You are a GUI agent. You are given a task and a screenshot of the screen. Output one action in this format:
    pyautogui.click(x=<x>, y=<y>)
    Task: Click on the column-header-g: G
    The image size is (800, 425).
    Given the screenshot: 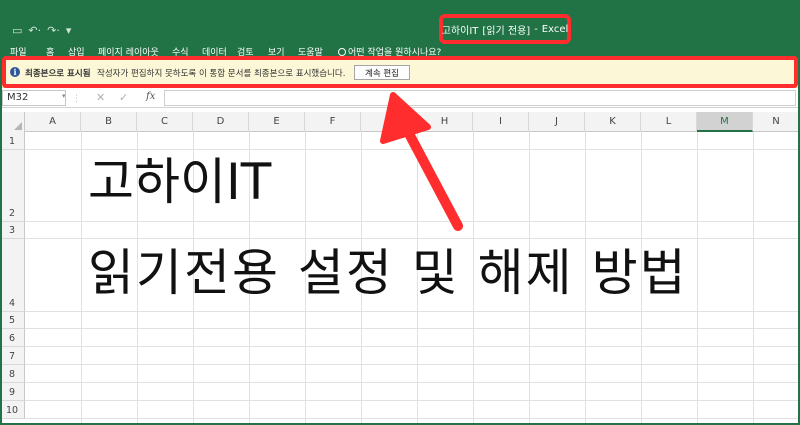 What is the action you would take?
    pyautogui.click(x=389, y=122)
    